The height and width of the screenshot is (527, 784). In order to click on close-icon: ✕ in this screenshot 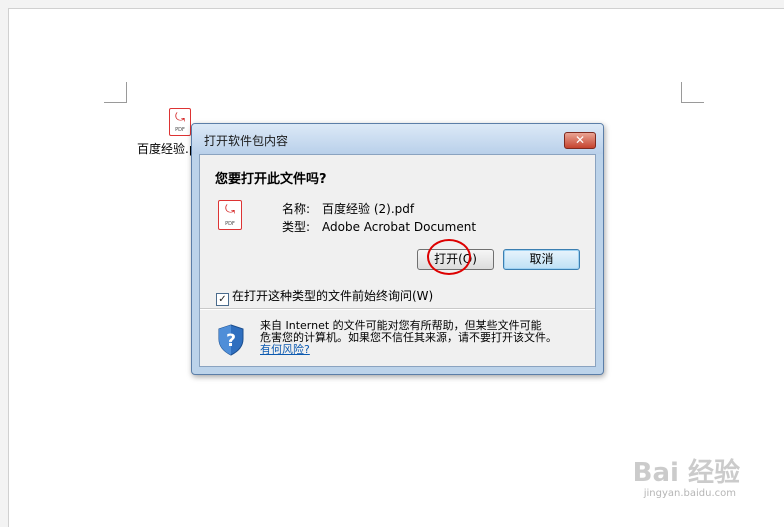, I will do `click(580, 140)`.